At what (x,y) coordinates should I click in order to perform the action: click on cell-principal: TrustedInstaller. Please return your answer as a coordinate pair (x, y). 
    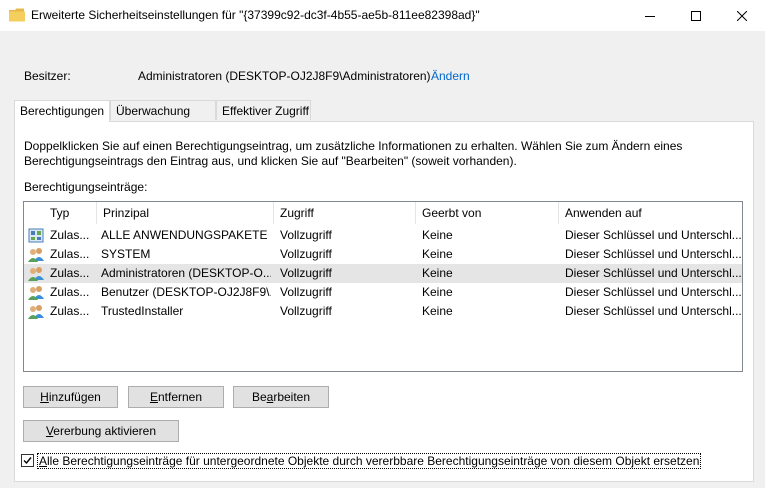
    Looking at the image, I should click on (142, 311).